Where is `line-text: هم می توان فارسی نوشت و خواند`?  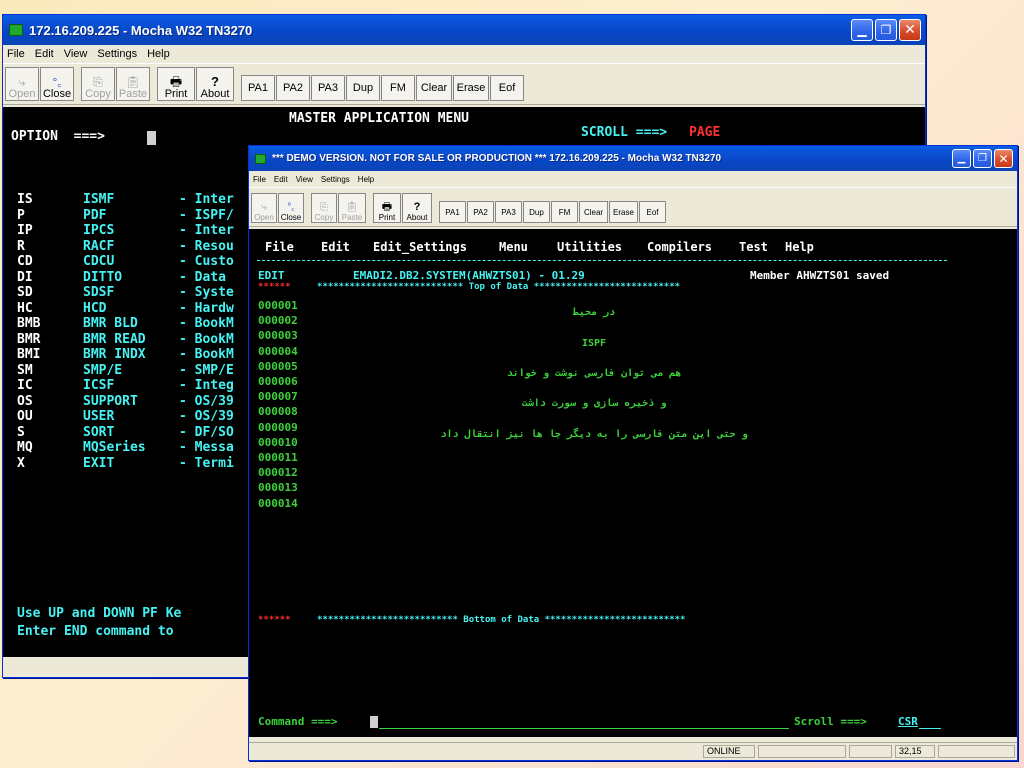 line-text: هم می توان فارسی نوشت و خواند is located at coordinates (594, 373).